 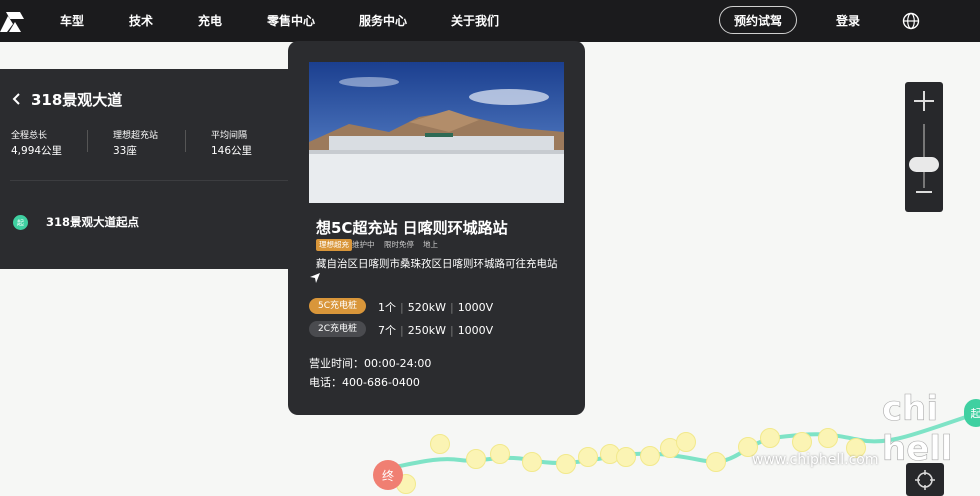 I want to click on zoom-slider-thumb, so click(x=924, y=164).